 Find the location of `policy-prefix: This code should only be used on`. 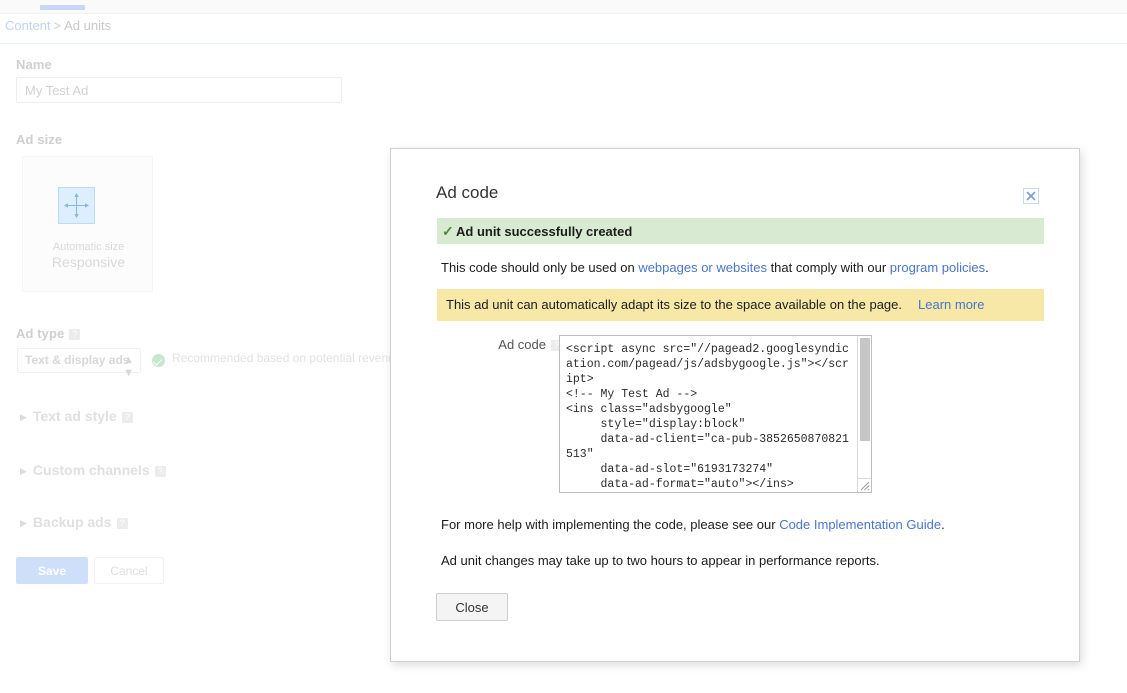

policy-prefix: This code should only be used on is located at coordinates (540, 267).